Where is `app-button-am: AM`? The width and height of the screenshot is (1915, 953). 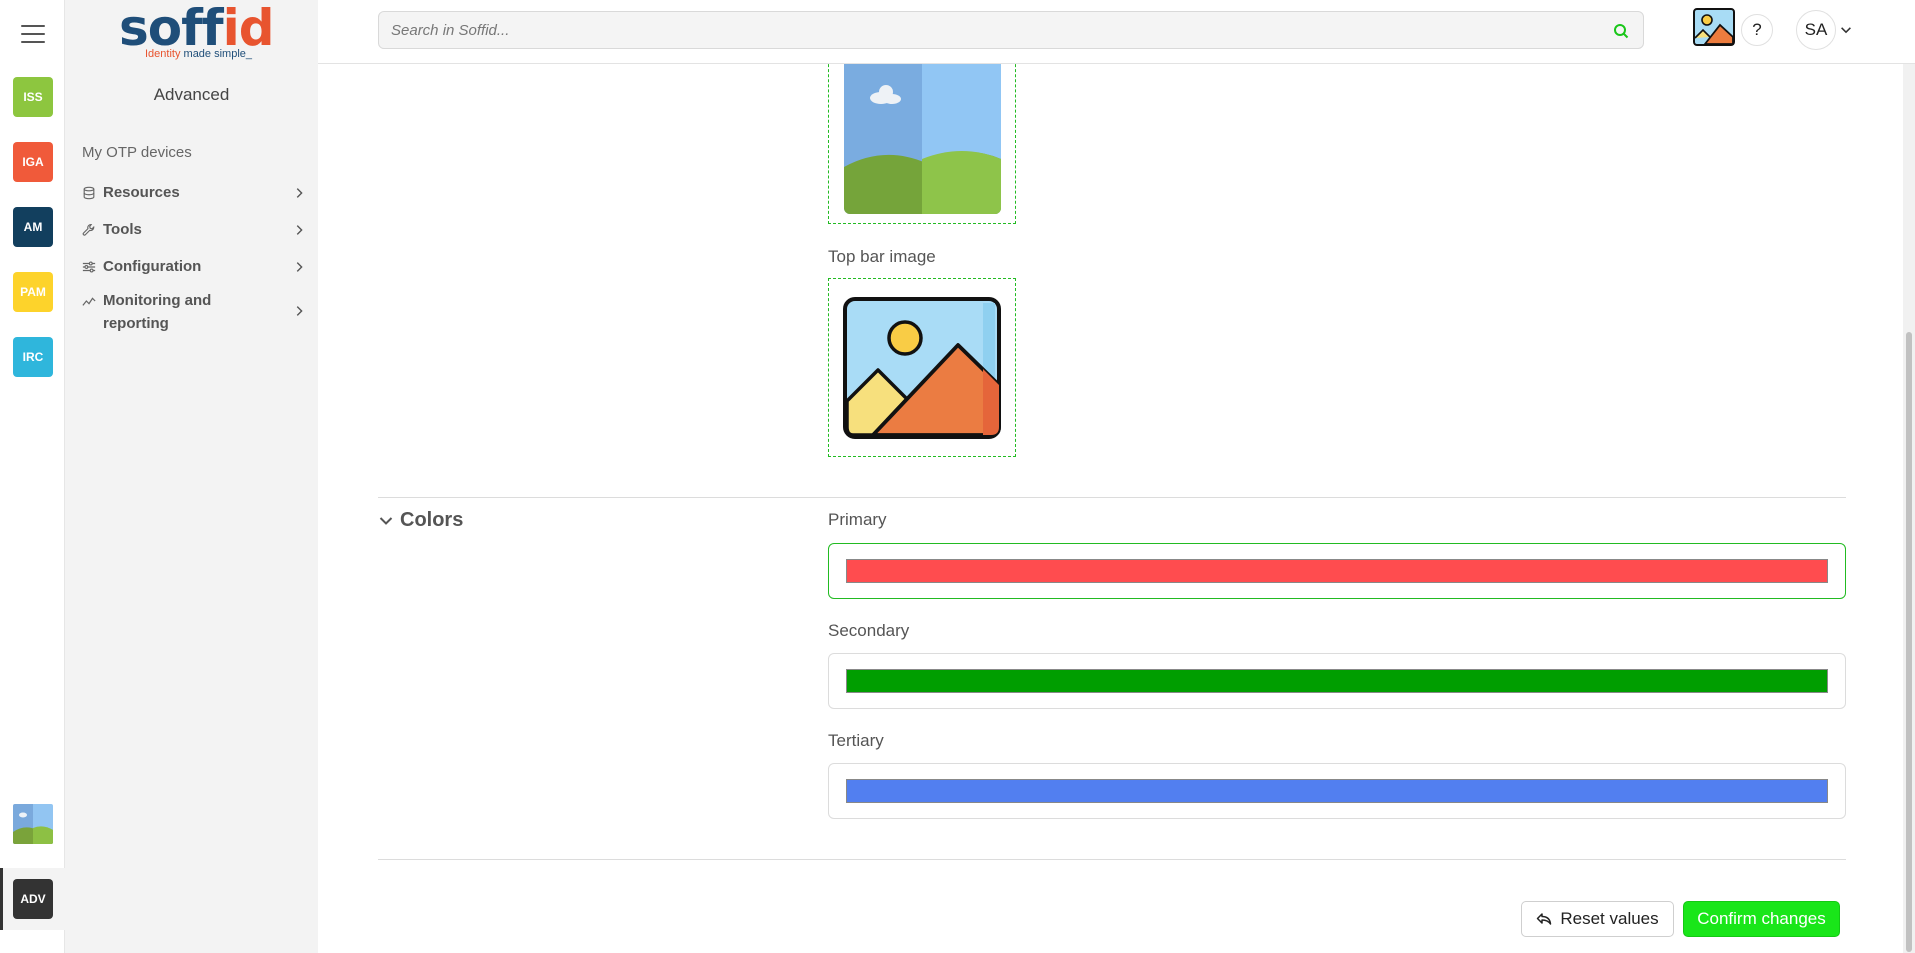
app-button-am: AM is located at coordinates (33, 227).